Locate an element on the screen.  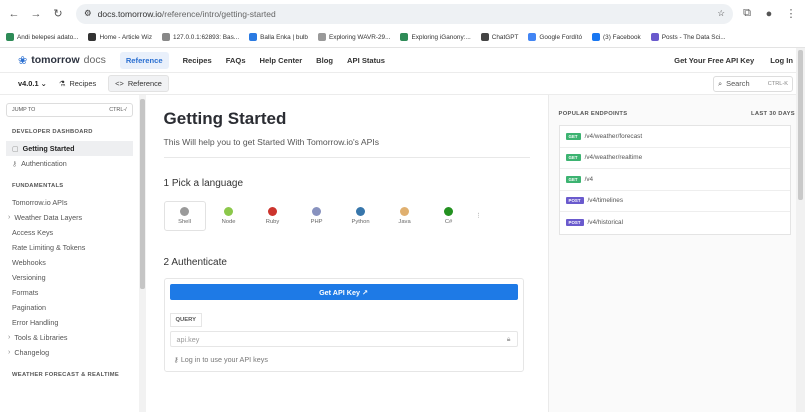
bookmark-item: (3) Facebook is located at coordinates (616, 37).